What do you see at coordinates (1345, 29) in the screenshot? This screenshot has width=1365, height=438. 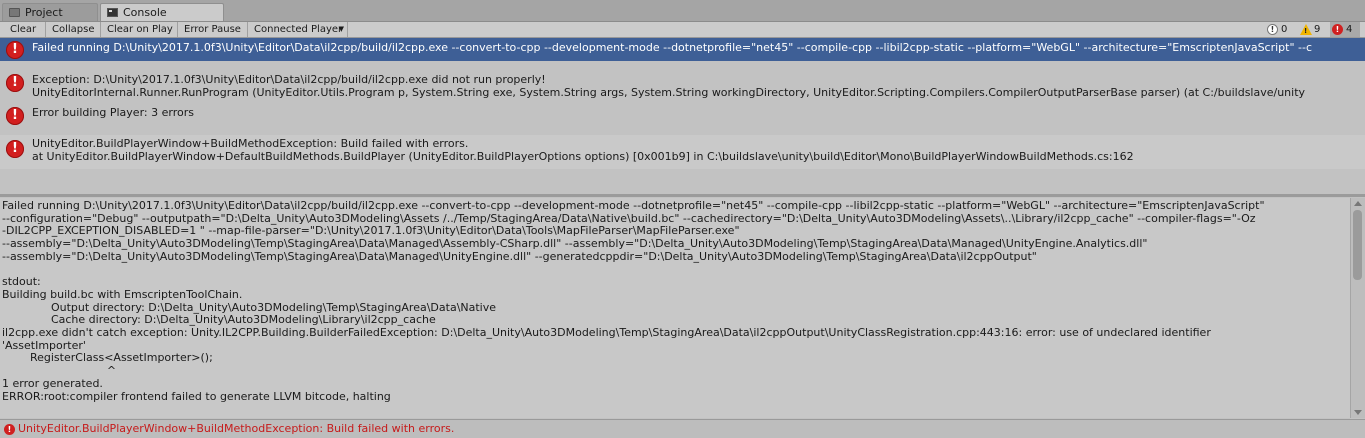 I see `error-count-toggle: ! 4` at bounding box center [1345, 29].